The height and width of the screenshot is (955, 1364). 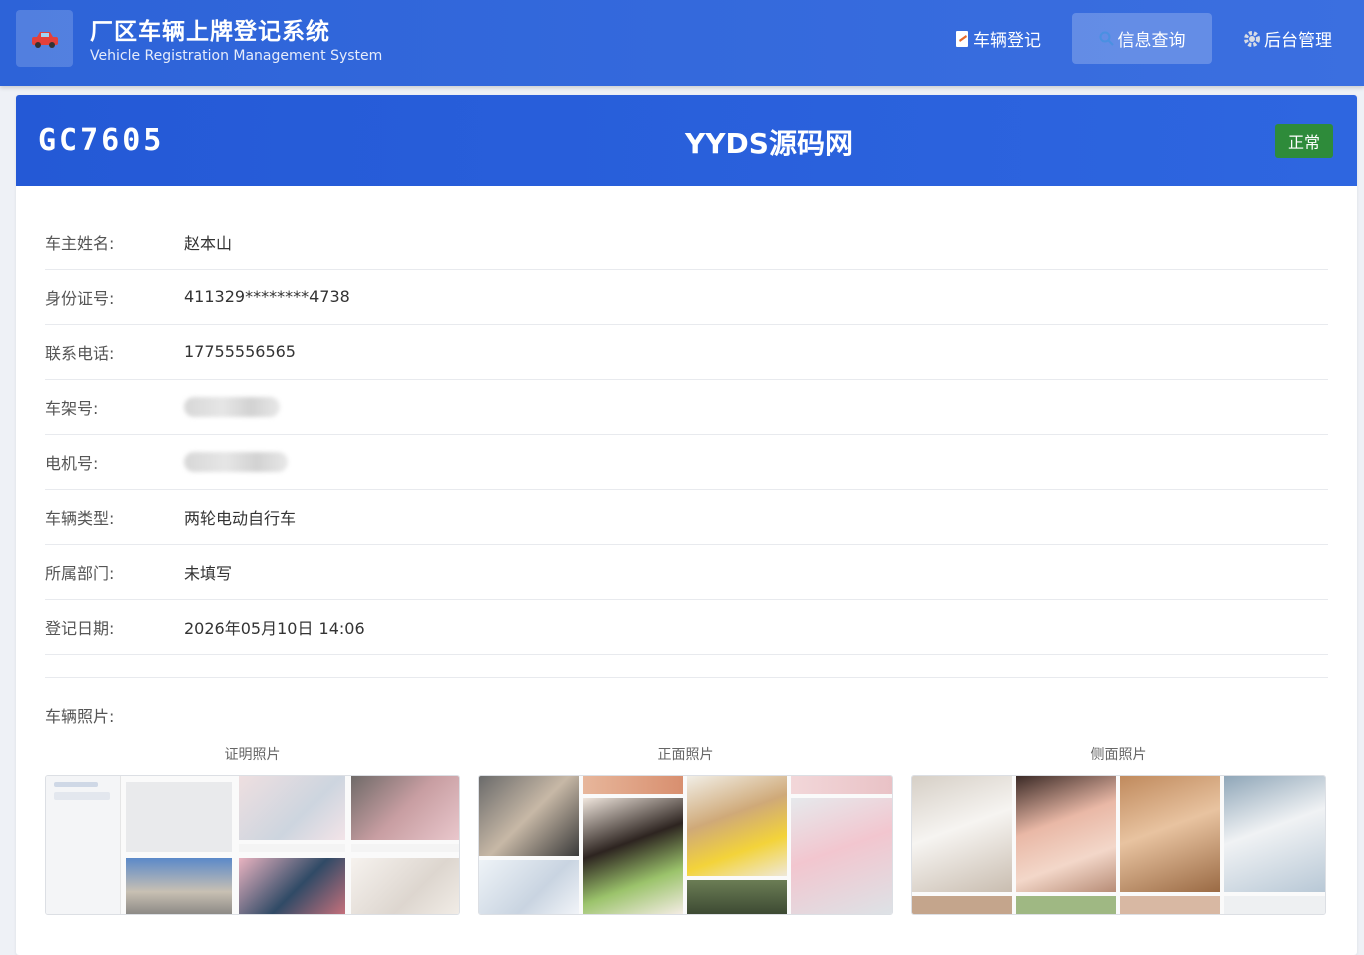 I want to click on photo-front: 正面照片, so click(x=685, y=830).